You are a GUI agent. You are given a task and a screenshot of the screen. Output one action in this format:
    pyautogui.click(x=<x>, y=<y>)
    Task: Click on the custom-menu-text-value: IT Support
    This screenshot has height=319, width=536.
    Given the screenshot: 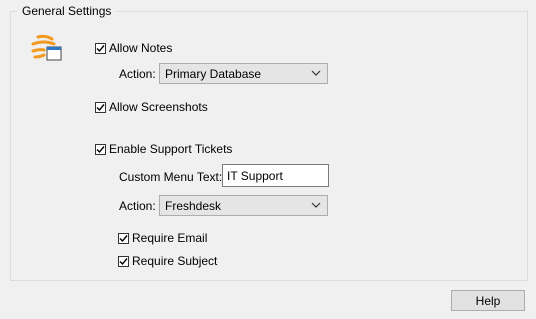 What is the action you would take?
    pyautogui.click(x=255, y=175)
    